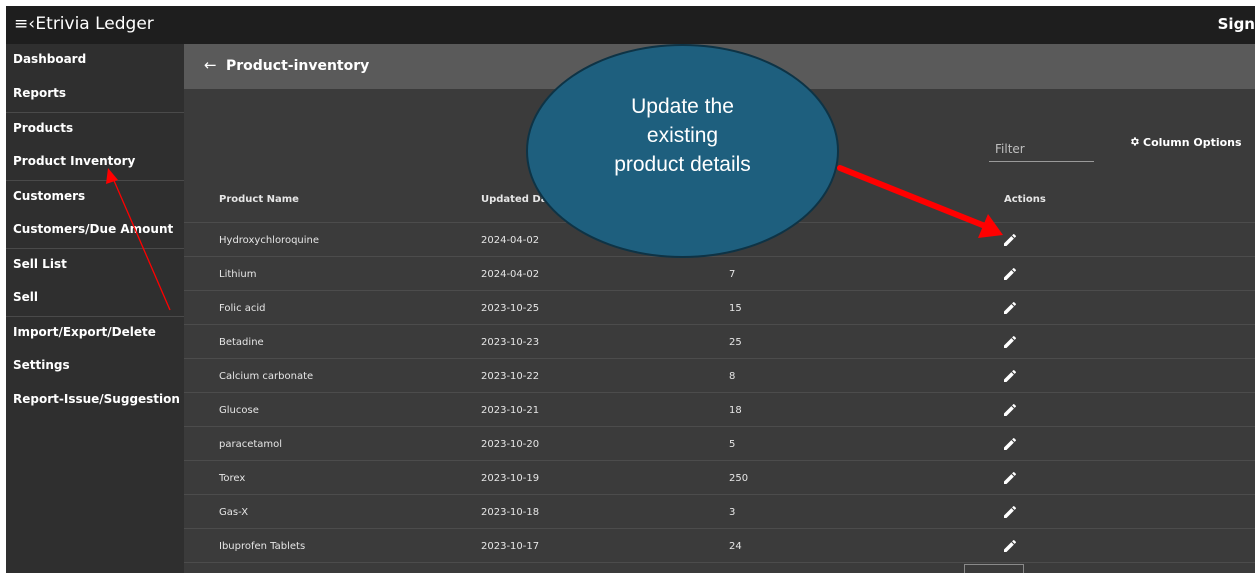 The width and height of the screenshot is (1255, 573). Describe the element at coordinates (239, 410) in the screenshot. I see `product-name-cell: Glucose` at that location.